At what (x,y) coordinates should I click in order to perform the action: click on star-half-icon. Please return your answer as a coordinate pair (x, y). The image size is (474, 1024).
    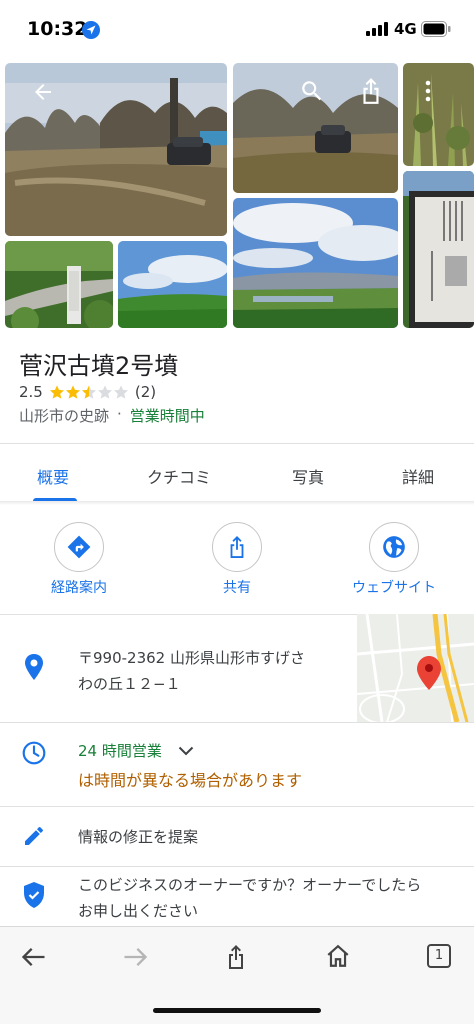
    Looking at the image, I should click on (88, 392).